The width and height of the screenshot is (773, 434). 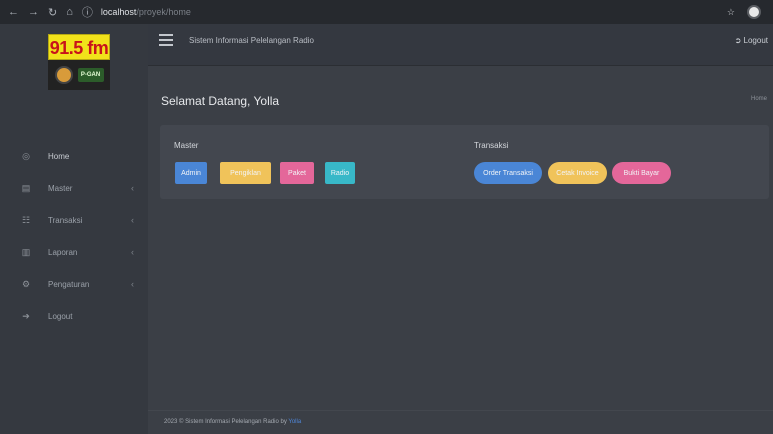 I want to click on page-title: Selamat Datang, Yolla, so click(x=220, y=101).